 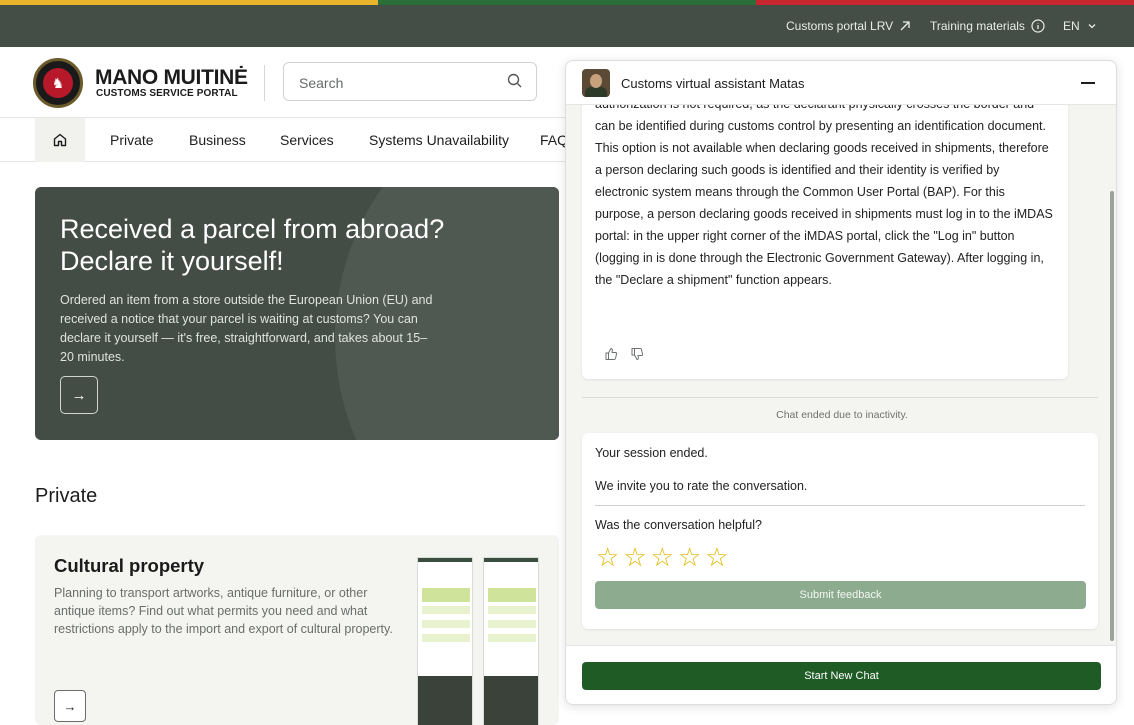 What do you see at coordinates (840, 26) in the screenshot?
I see `customs-portal-link-label: Customs portal LRV` at bounding box center [840, 26].